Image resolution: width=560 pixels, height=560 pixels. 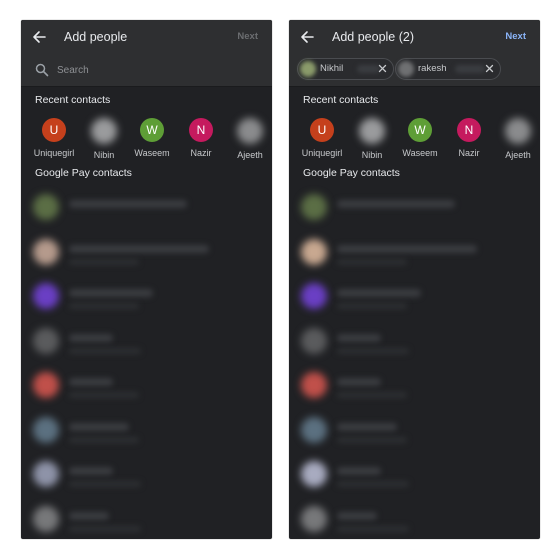 I want to click on search-icon, so click(x=42, y=70).